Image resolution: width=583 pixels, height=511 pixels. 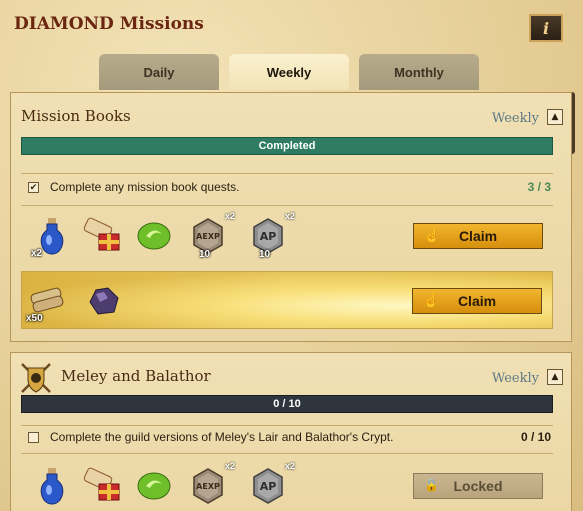 I want to click on guild-shield-icon, so click(x=36, y=378).